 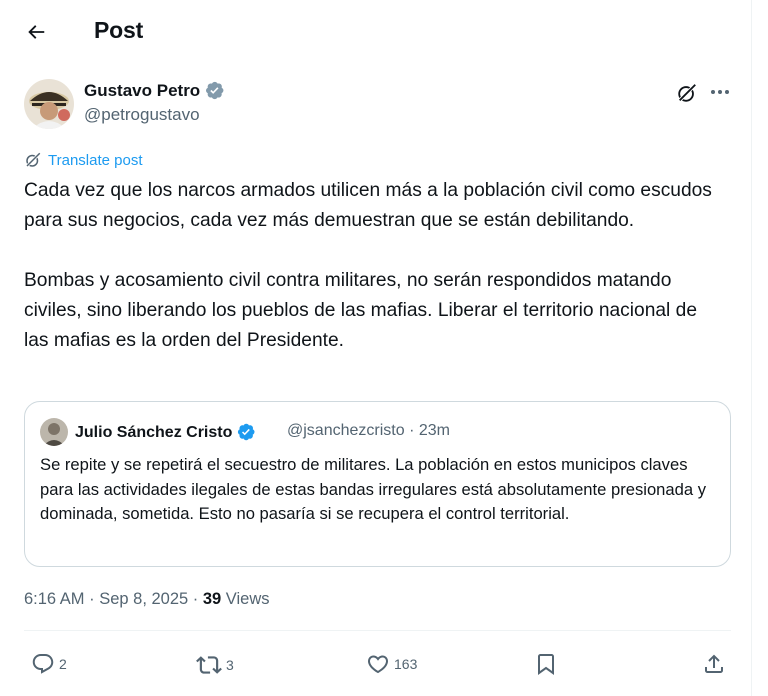 I want to click on divider, so click(x=377, y=630).